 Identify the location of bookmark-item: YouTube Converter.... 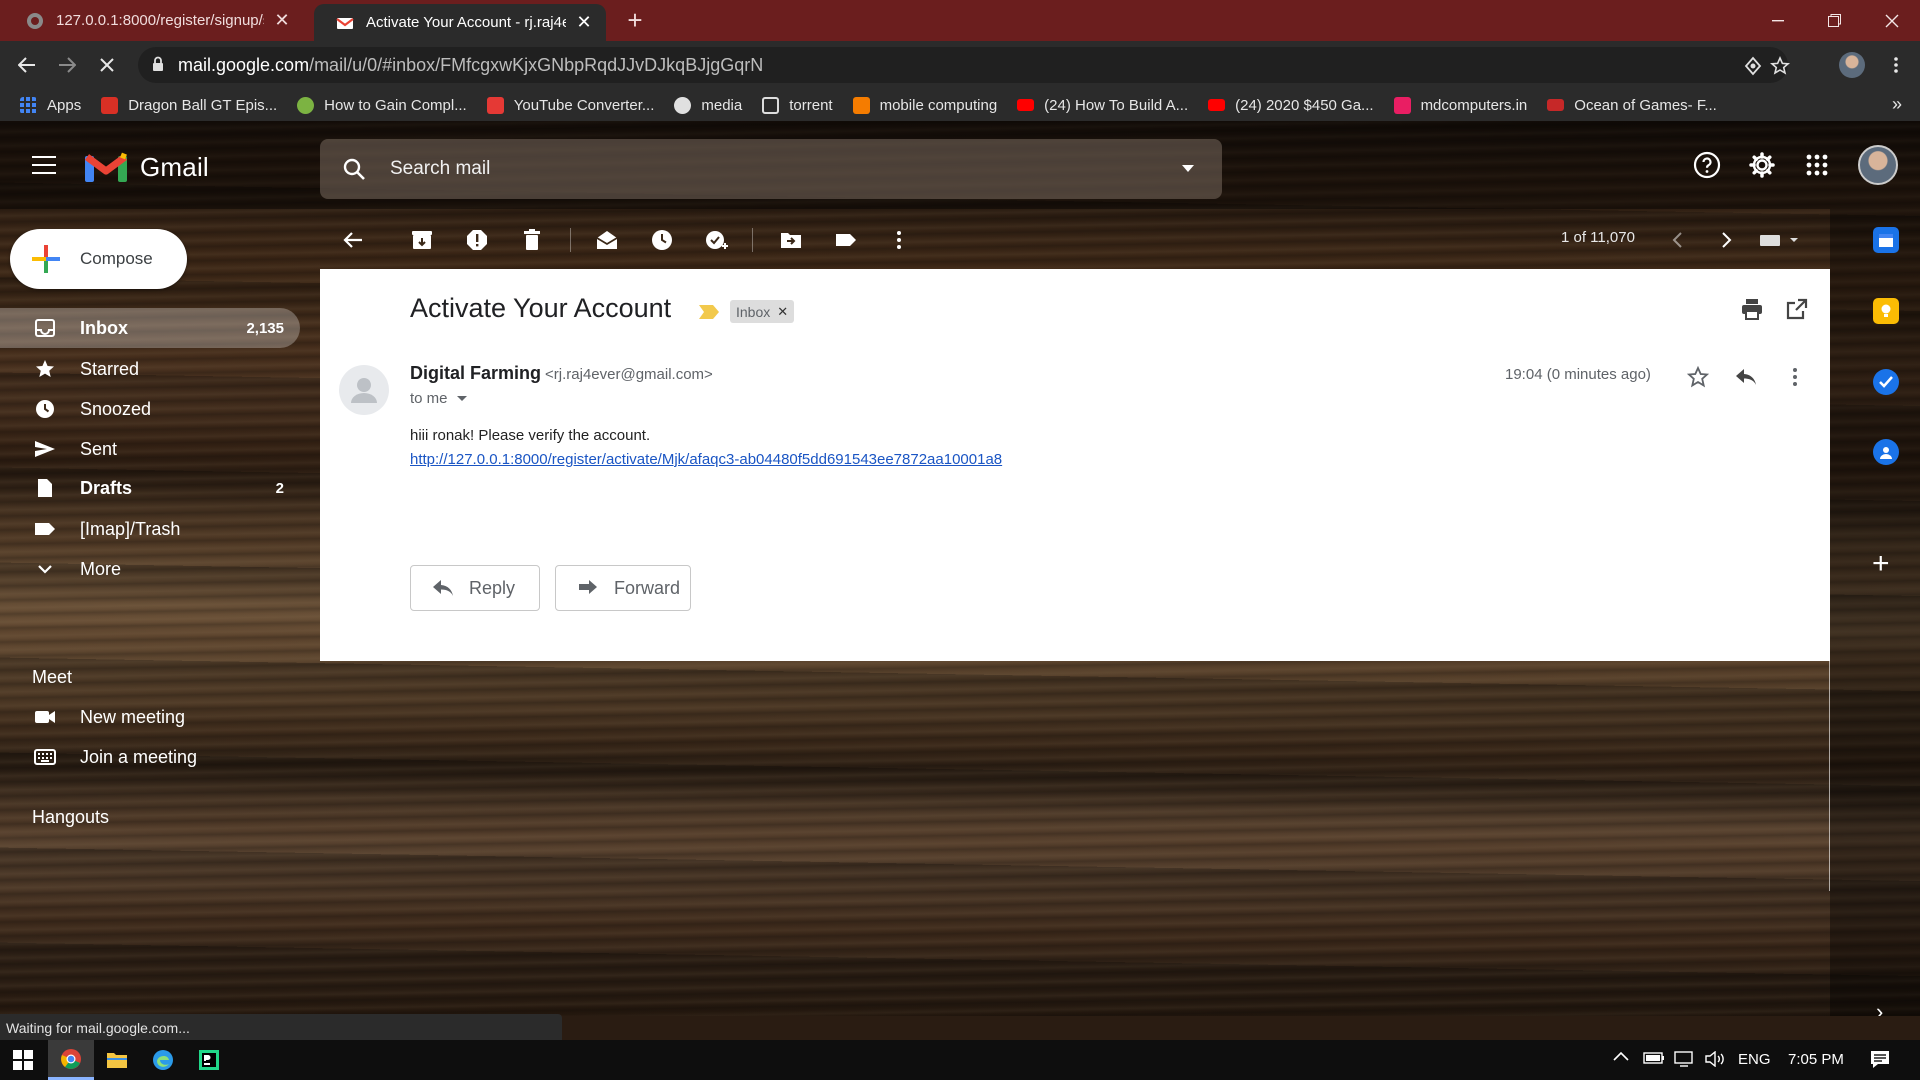
(571, 105).